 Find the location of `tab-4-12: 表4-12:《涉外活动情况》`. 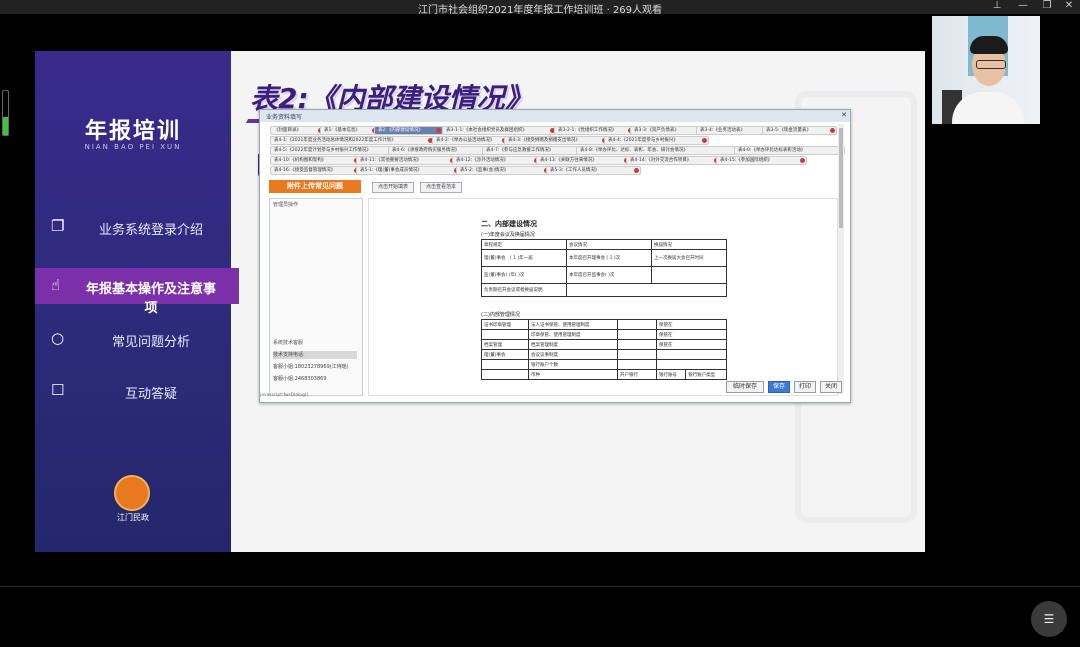

tab-4-12: 表4-12:《涉外活动情况》 is located at coordinates (496, 160).